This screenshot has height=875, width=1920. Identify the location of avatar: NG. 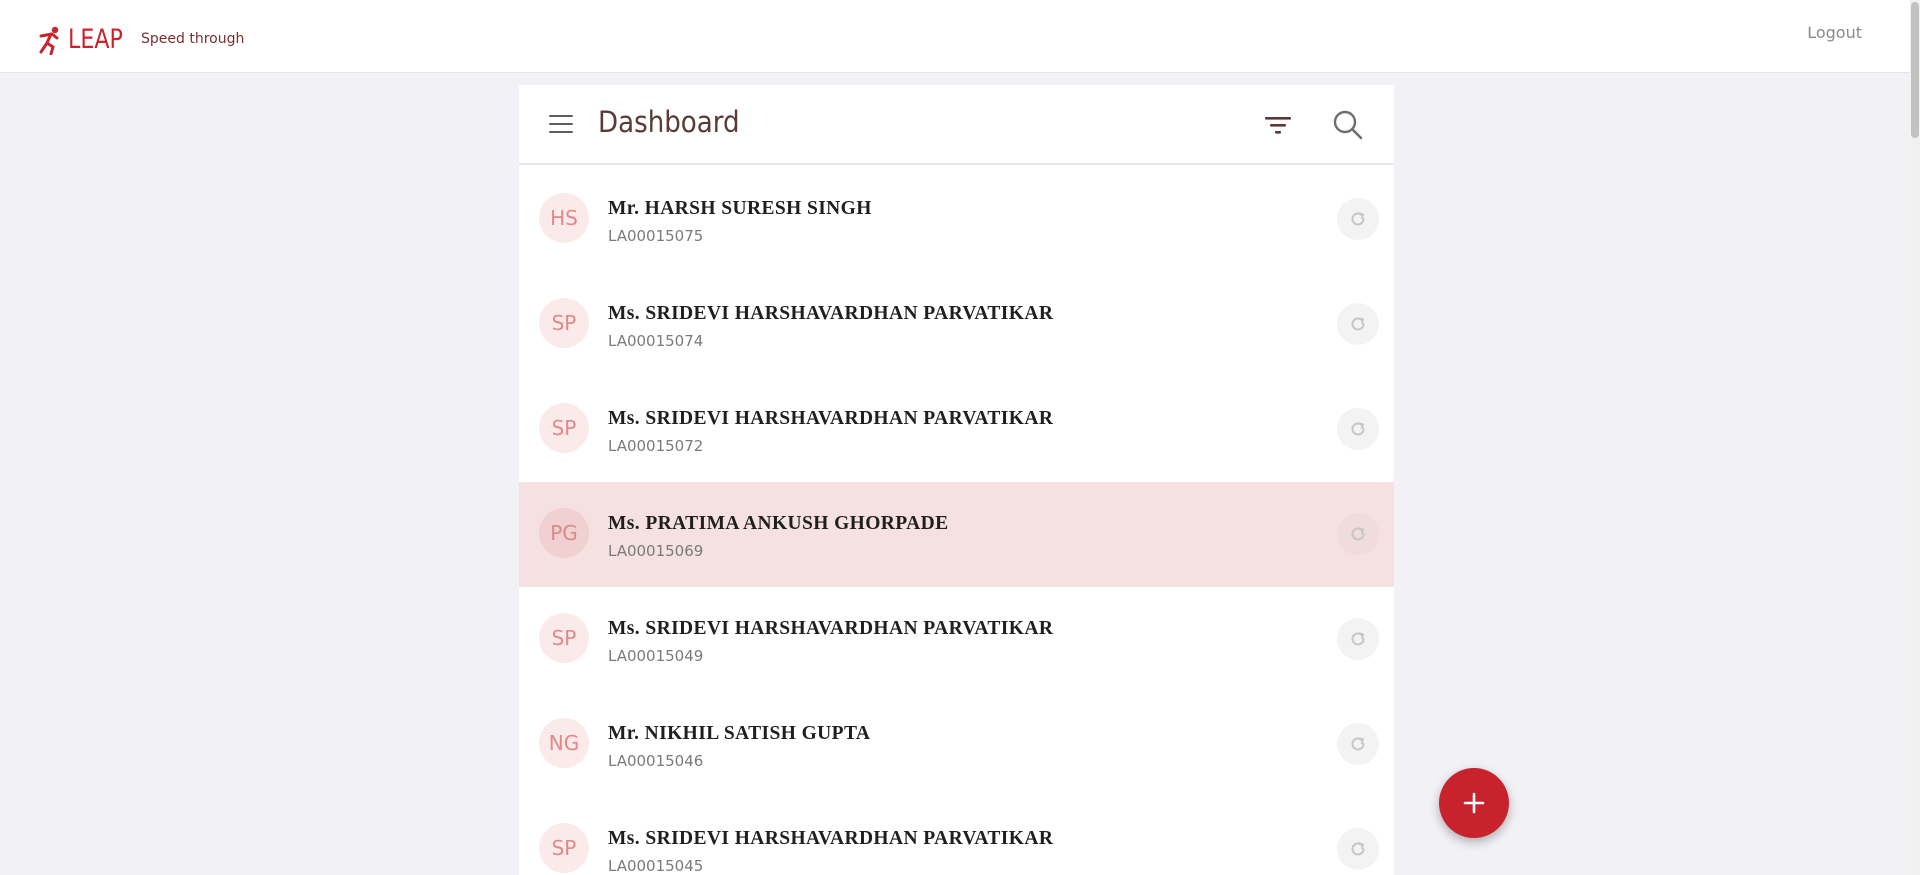
(564, 743).